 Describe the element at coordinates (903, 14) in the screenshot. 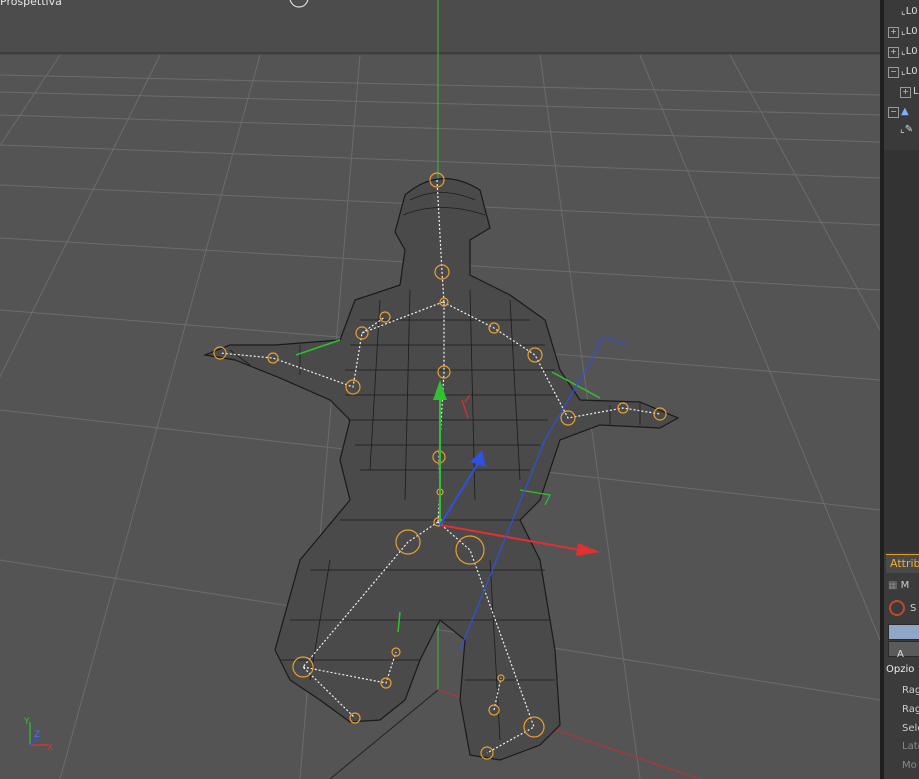

I see `tree-row: ⌞L0` at that location.